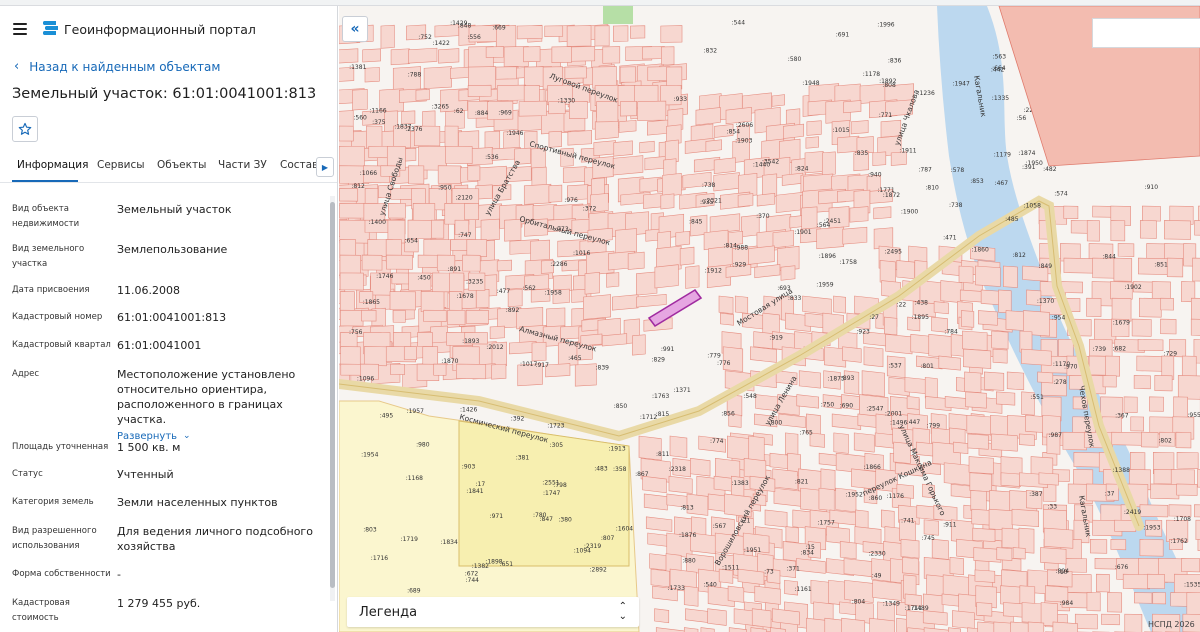 This screenshot has height=632, width=1200. What do you see at coordinates (52, 165) in the screenshot?
I see `tab-information: Информация` at bounding box center [52, 165].